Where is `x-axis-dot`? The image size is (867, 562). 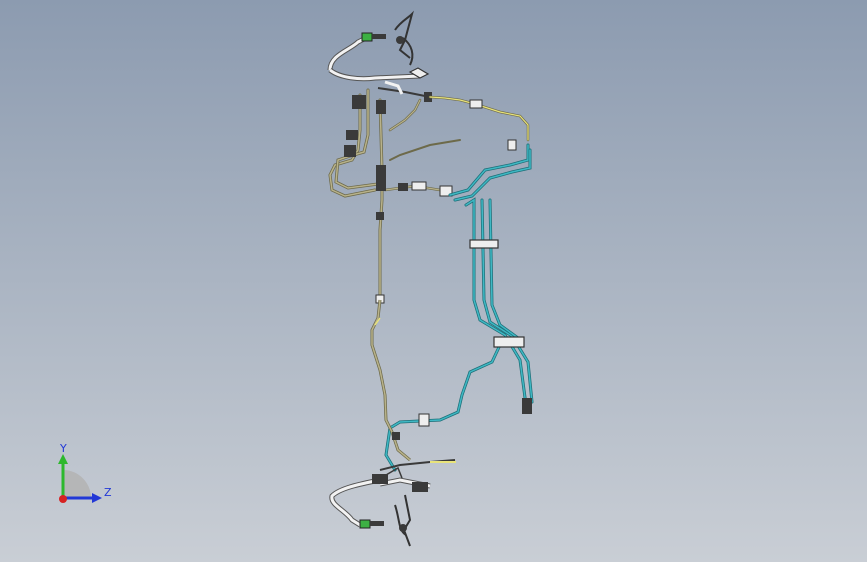 x-axis-dot is located at coordinates (63, 499).